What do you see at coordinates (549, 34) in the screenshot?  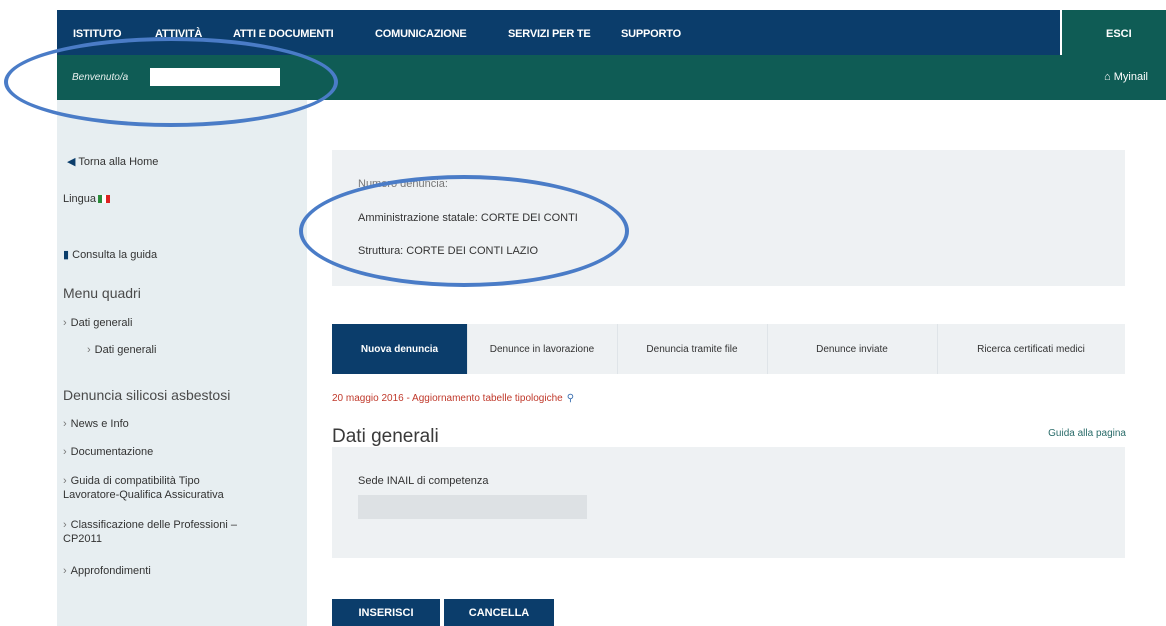 I see `nav-servizi-per-te: SERVIZI PER TE` at bounding box center [549, 34].